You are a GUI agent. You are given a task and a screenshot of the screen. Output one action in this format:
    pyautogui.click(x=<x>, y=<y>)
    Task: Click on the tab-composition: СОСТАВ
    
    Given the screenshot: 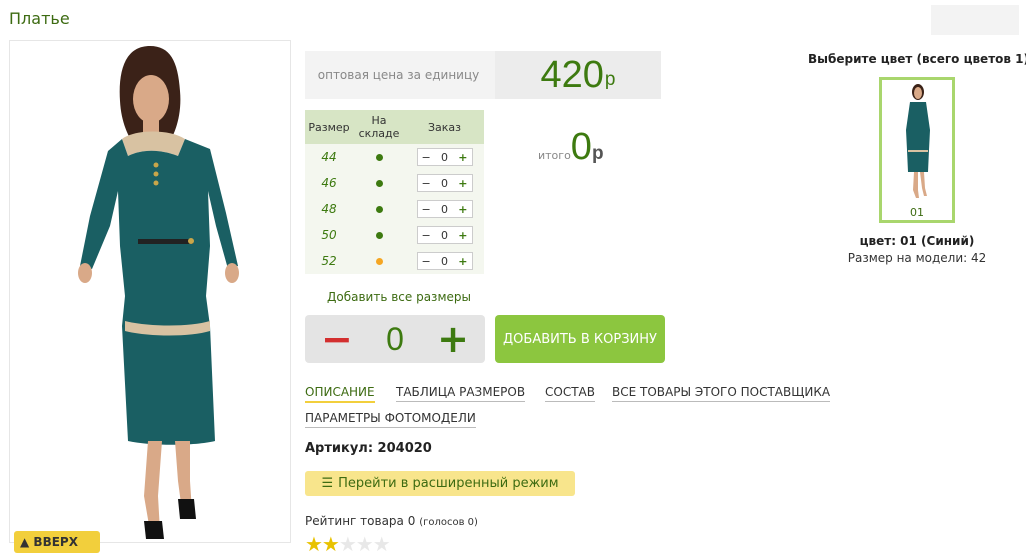 What is the action you would take?
    pyautogui.click(x=570, y=393)
    